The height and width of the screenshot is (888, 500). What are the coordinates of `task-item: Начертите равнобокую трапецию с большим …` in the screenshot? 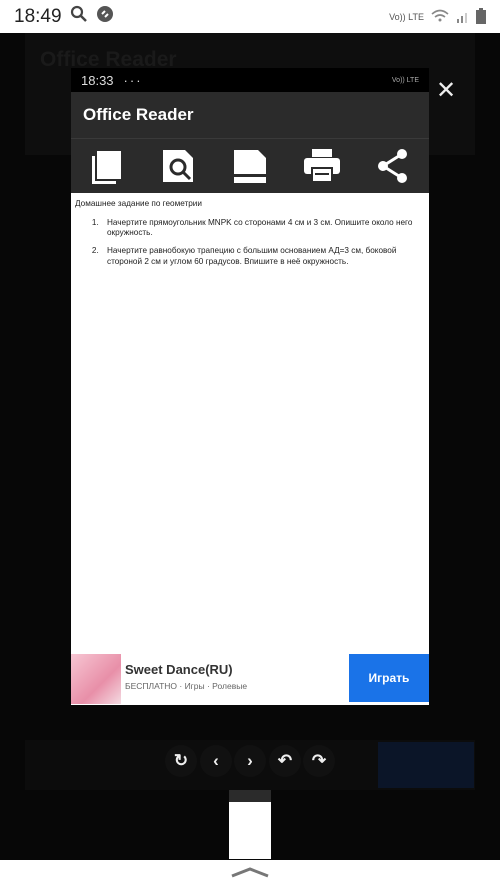 It's located at (263, 256).